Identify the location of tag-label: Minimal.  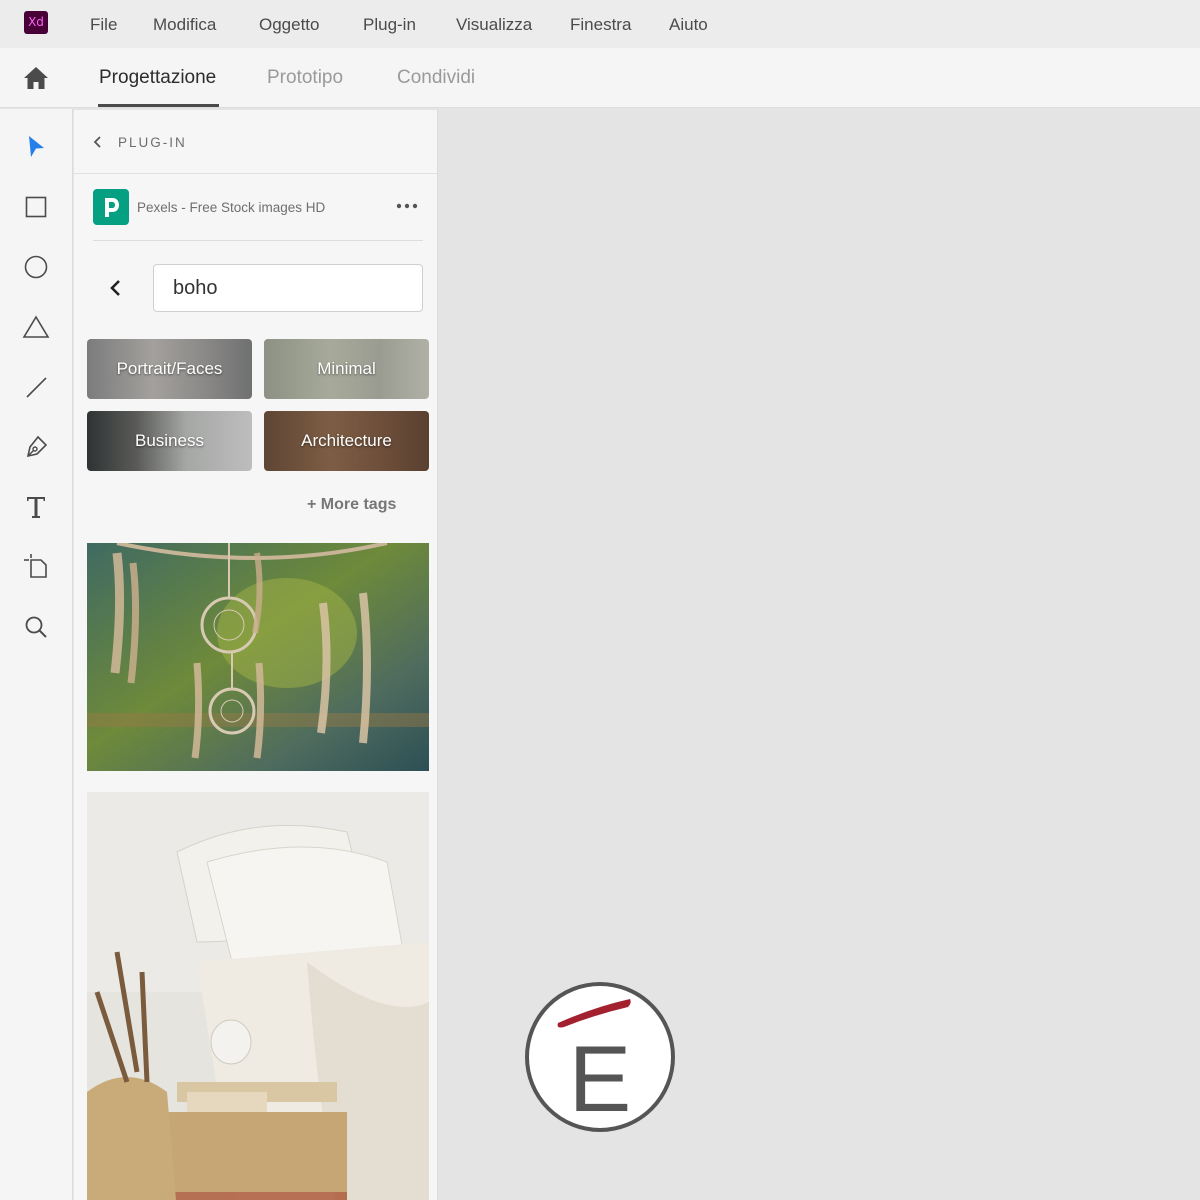
(346, 368).